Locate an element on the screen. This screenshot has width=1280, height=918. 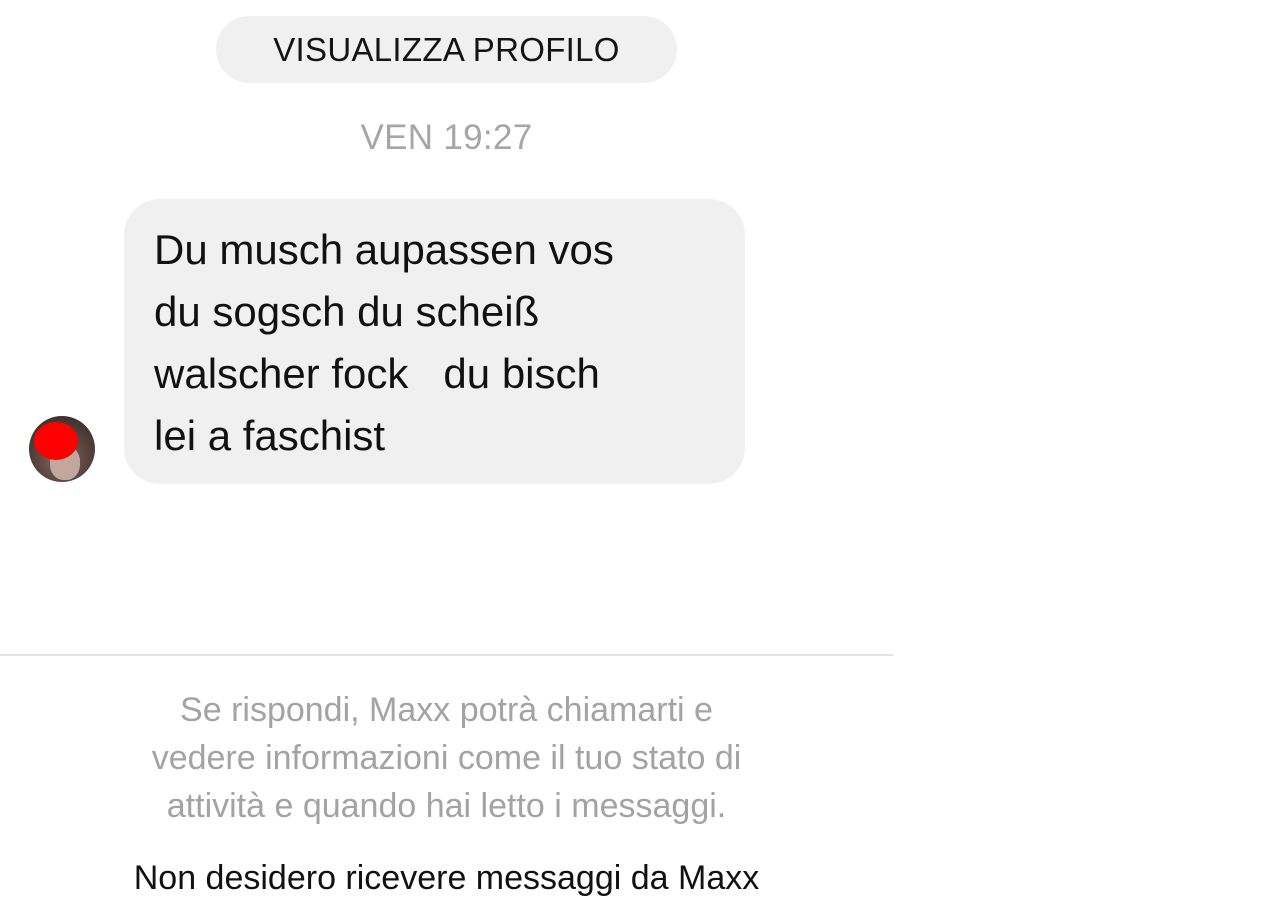
message-line: lei a faschist is located at coordinates (270, 435).